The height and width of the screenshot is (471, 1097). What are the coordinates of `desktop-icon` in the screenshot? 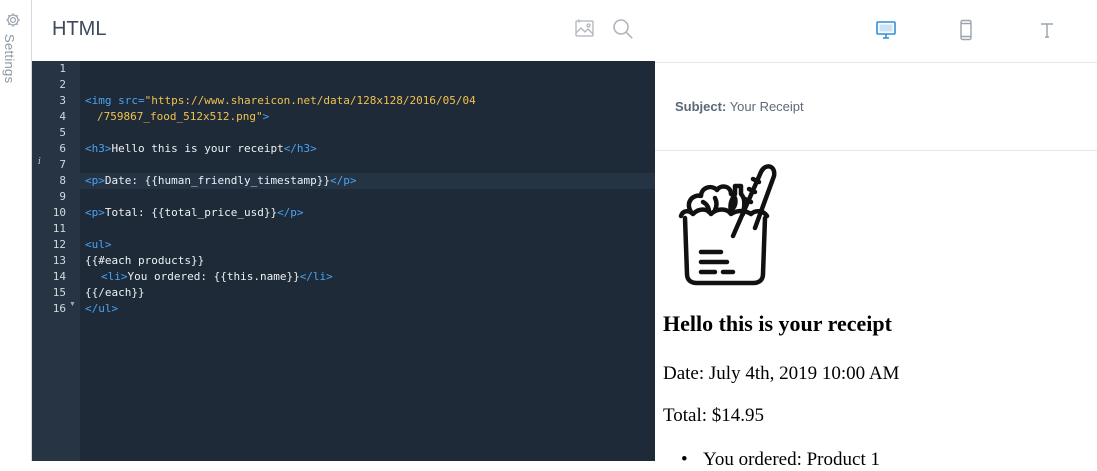 It's located at (886, 30).